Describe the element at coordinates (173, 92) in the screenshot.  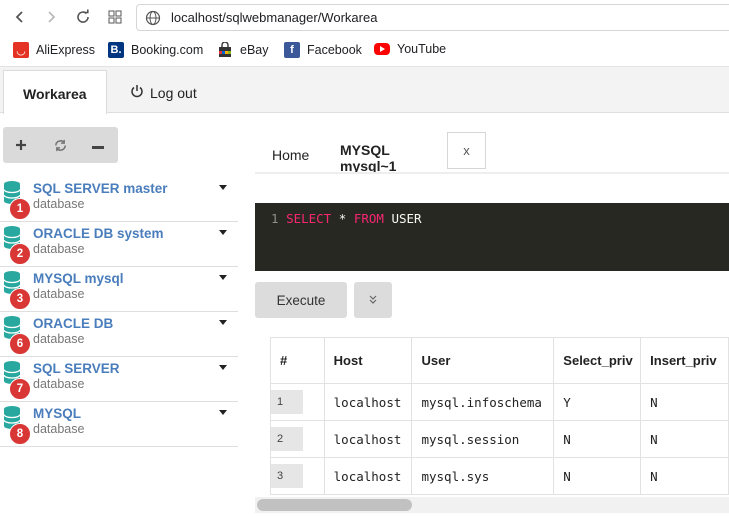
I see `logout-label: Log out` at that location.